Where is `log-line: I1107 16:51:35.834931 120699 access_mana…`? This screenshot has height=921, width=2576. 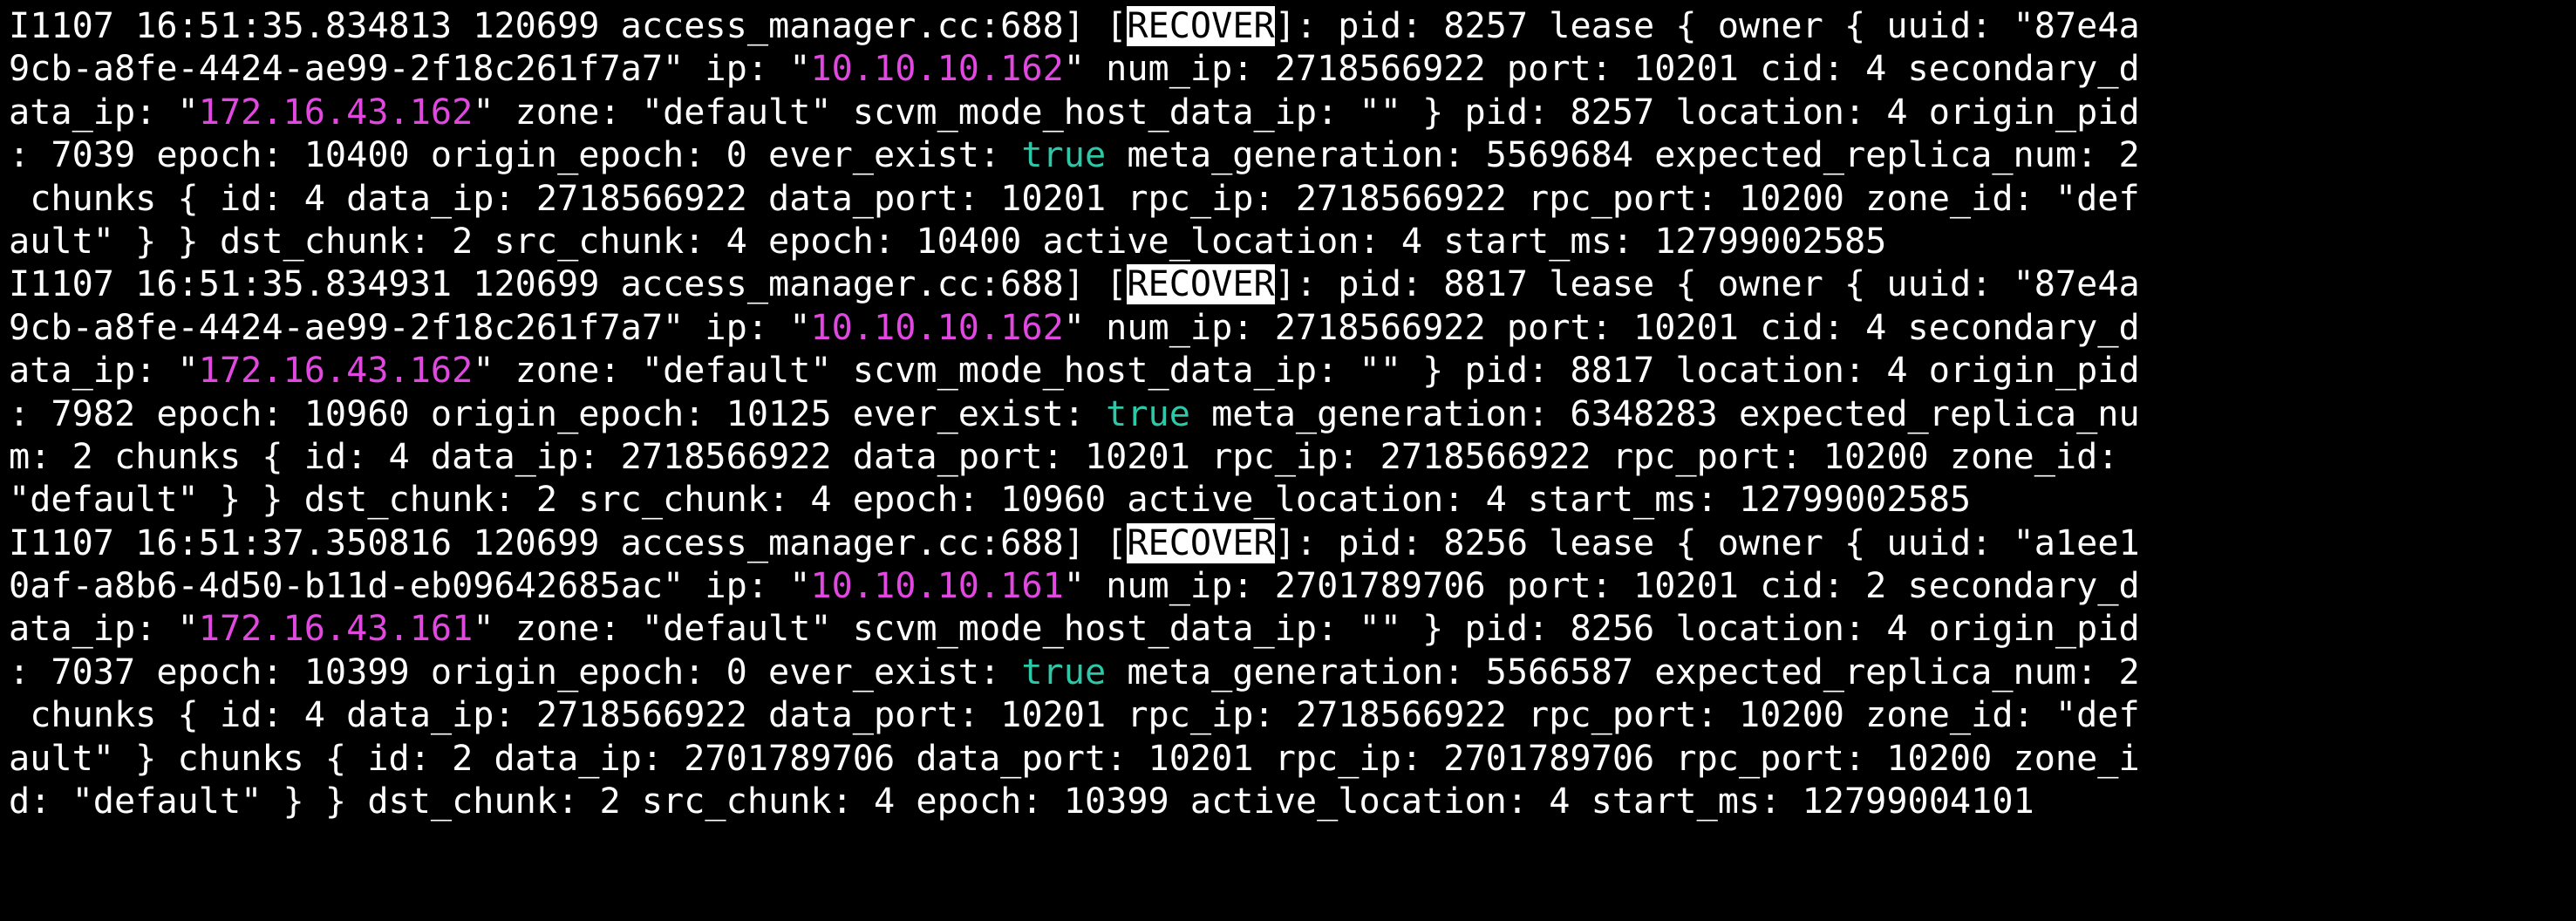
log-line: I1107 16:51:35.834931 120699 access_mana… is located at coordinates (1293, 285).